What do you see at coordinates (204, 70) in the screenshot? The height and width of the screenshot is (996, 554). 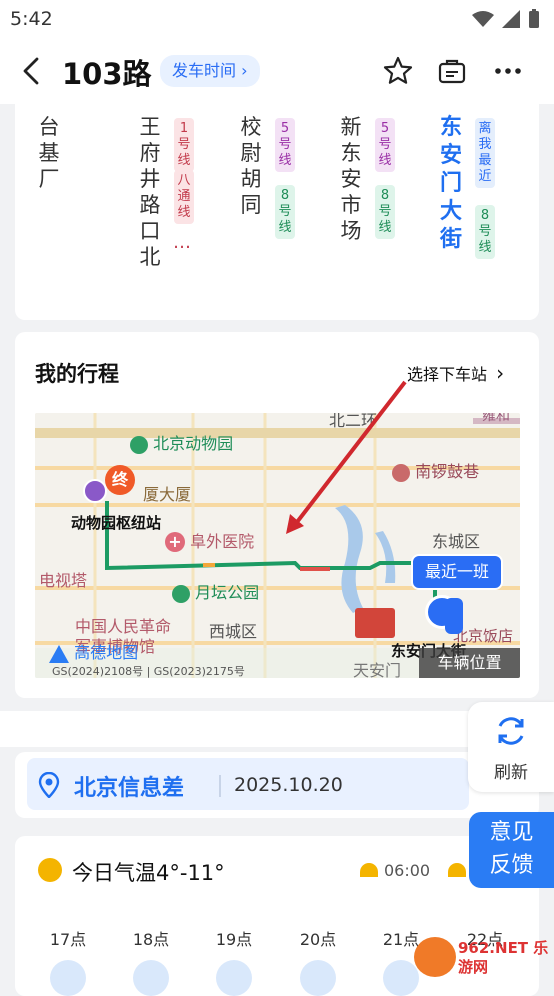 I see `schedule-label: 发车时间` at bounding box center [204, 70].